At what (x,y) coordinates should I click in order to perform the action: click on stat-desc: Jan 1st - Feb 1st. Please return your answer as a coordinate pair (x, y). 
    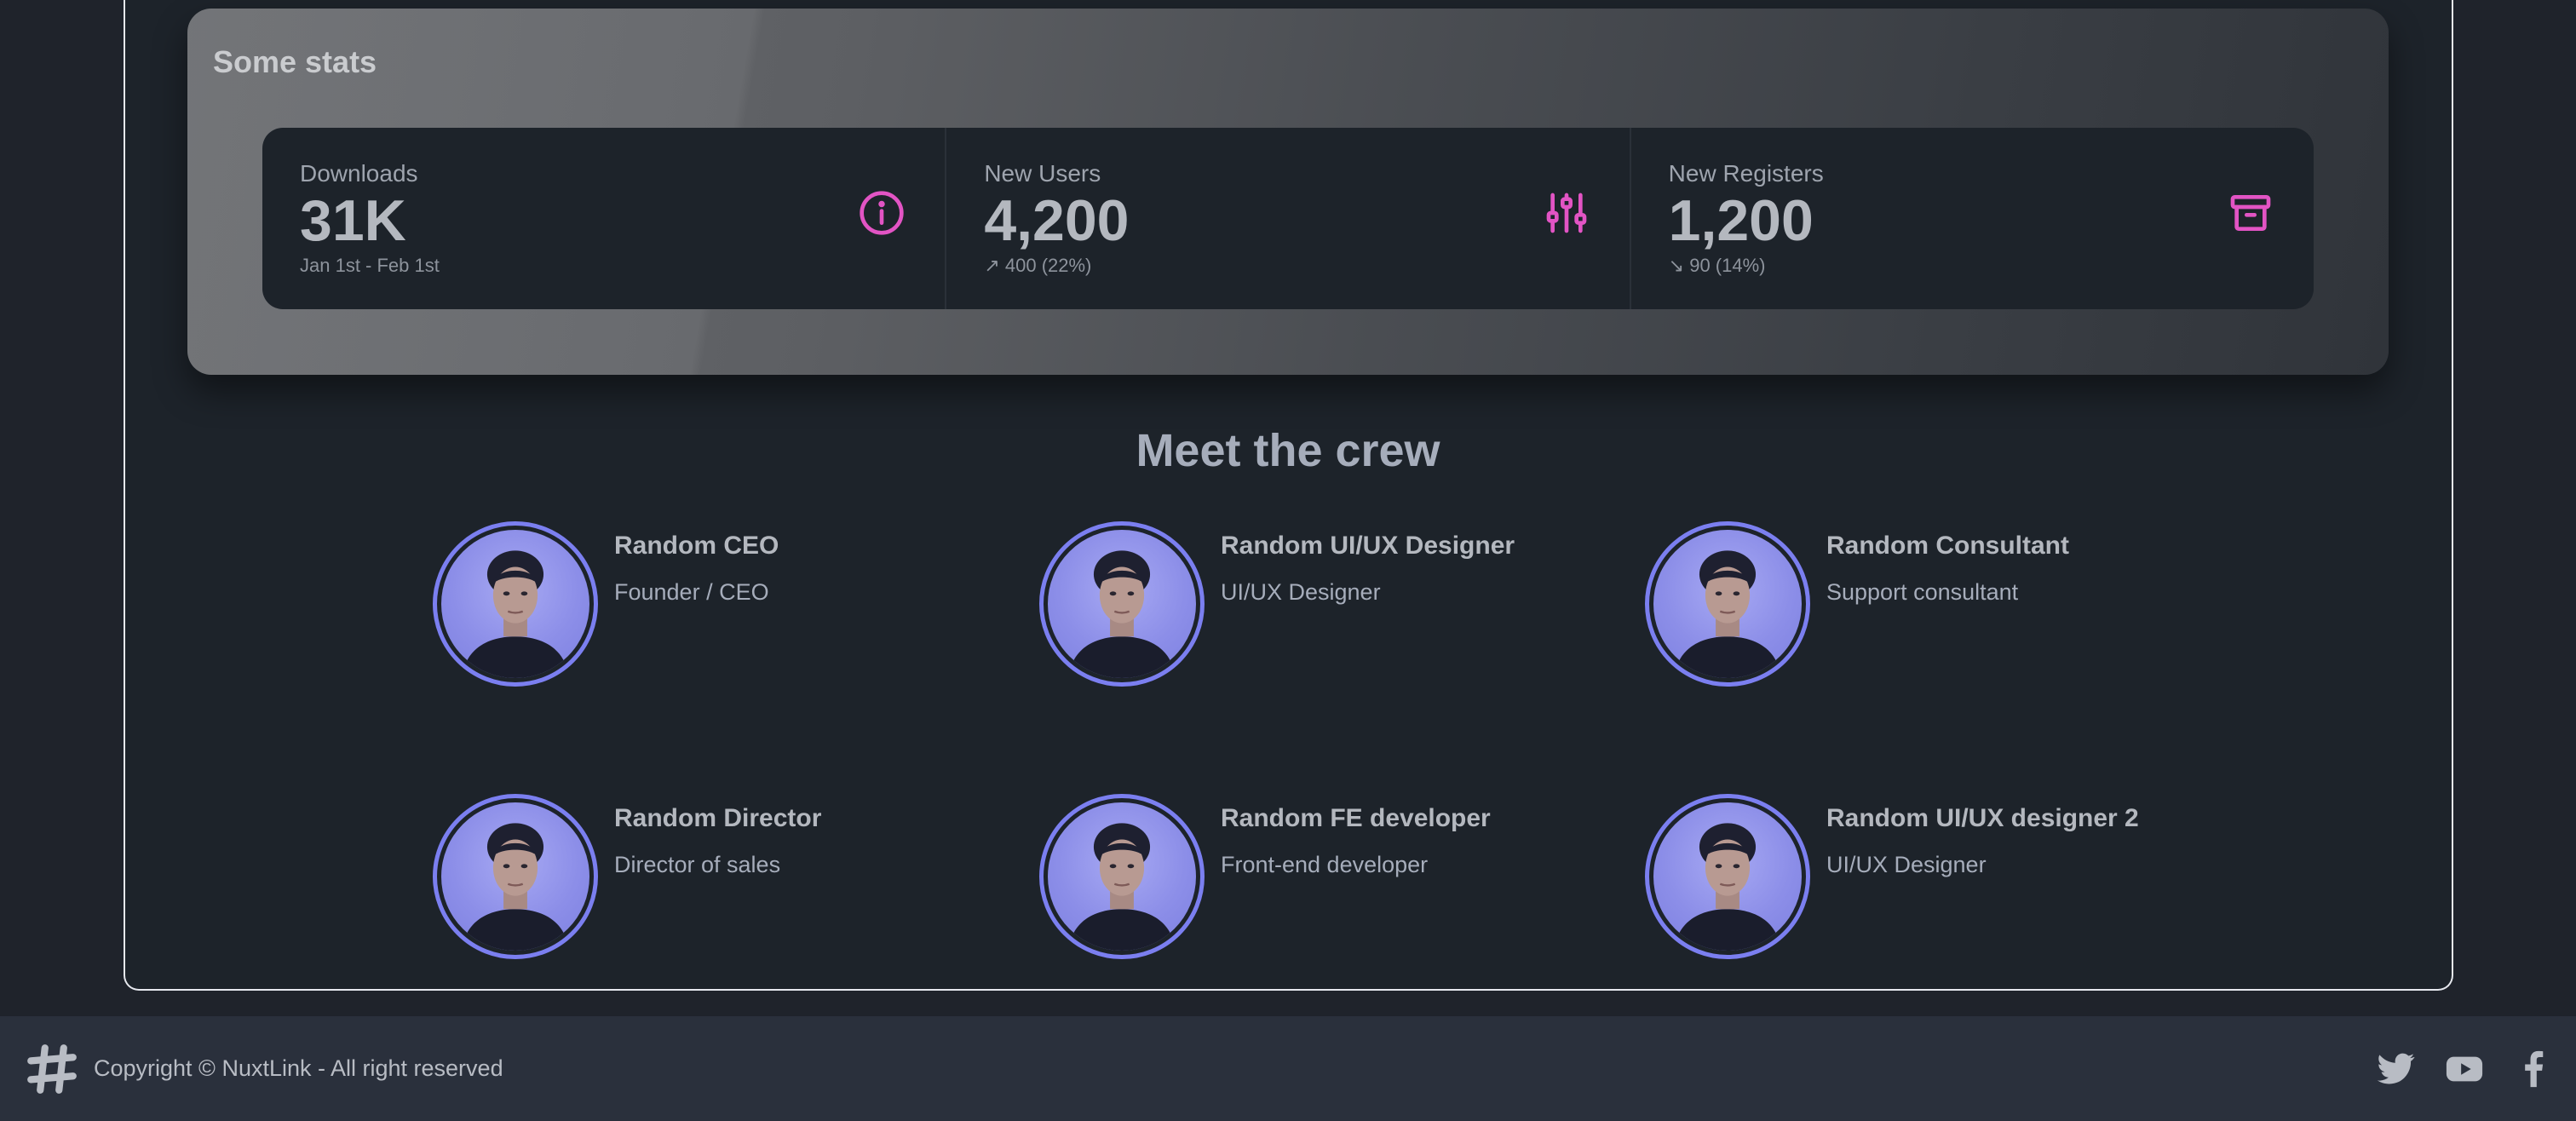
    Looking at the image, I should click on (370, 266).